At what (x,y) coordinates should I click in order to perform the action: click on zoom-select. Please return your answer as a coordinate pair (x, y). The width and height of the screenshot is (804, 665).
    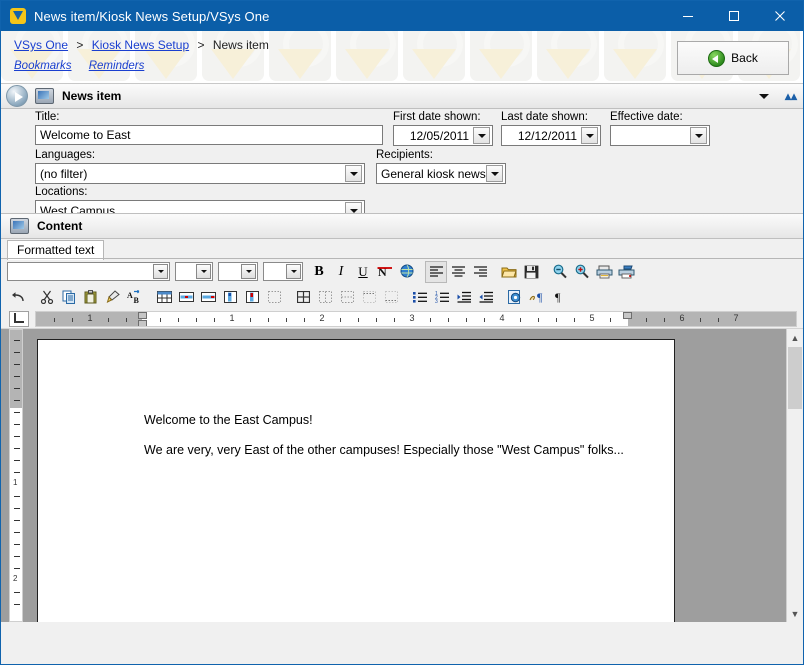
    Looking at the image, I should click on (283, 271).